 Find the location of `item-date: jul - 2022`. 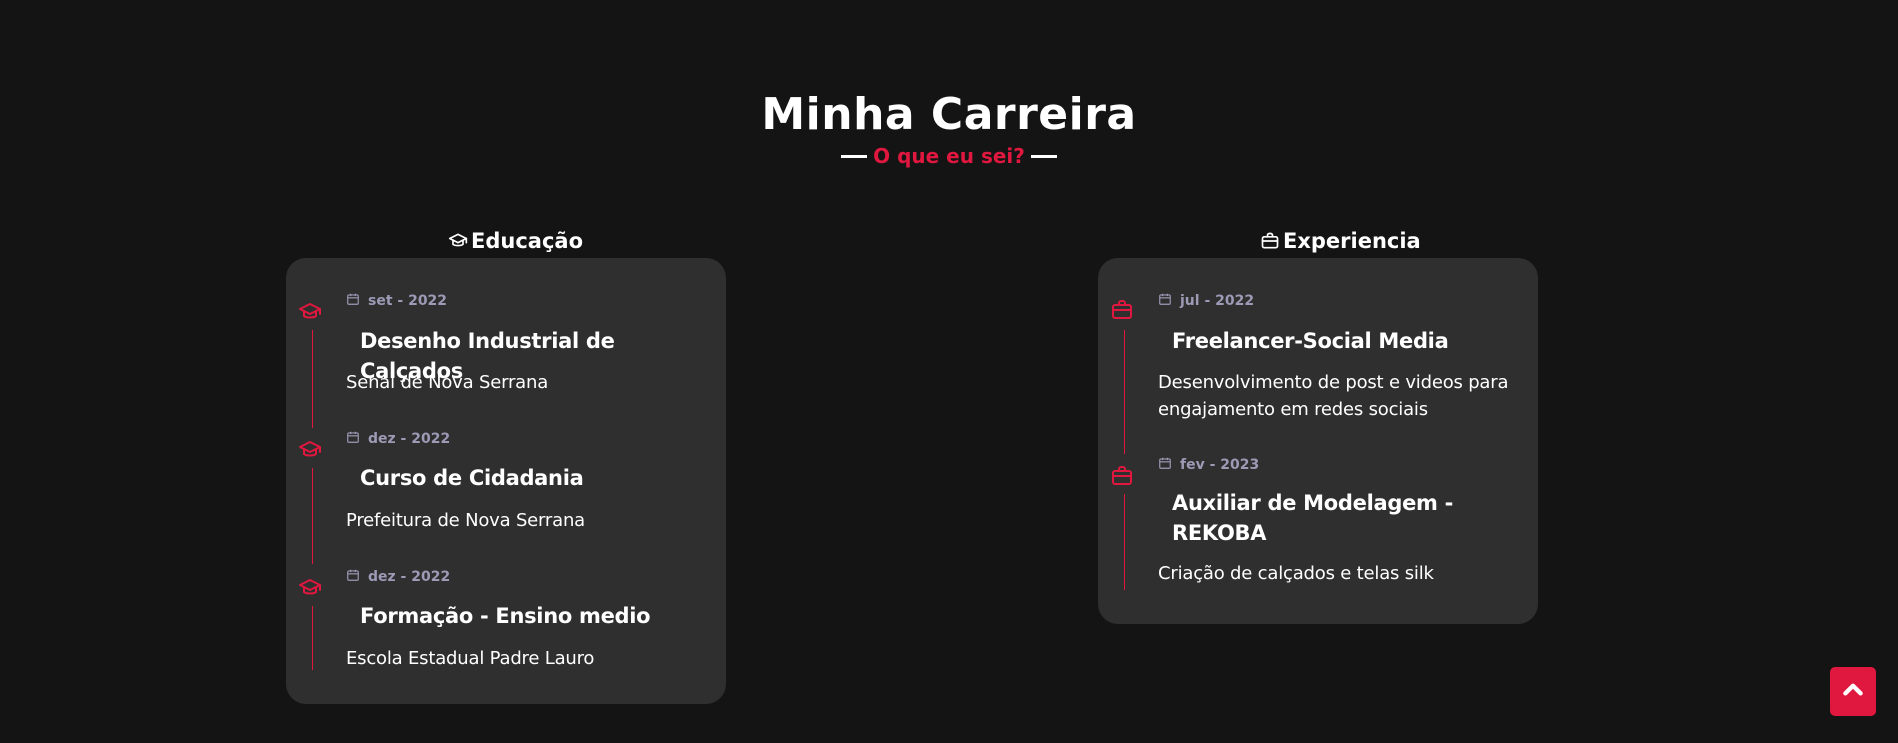

item-date: jul - 2022 is located at coordinates (1206, 301).